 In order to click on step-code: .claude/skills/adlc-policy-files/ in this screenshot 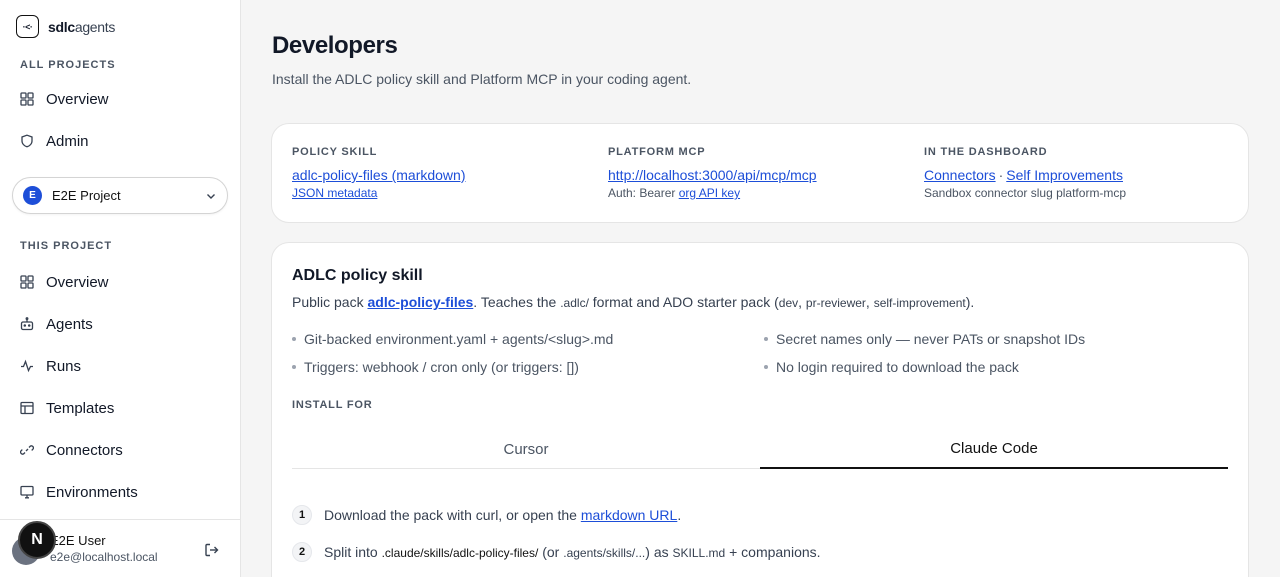, I will do `click(460, 553)`.